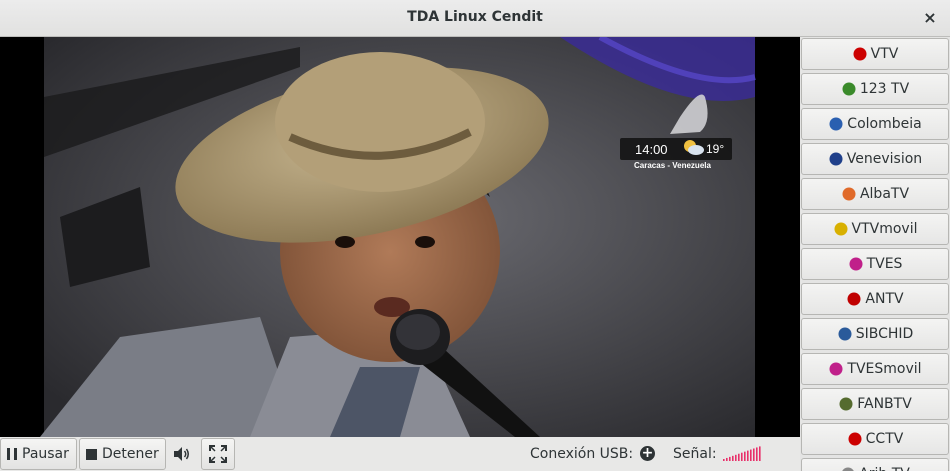 This screenshot has height=471, width=950. What do you see at coordinates (848, 468) in the screenshot?
I see `aribtv-logo-icon` at bounding box center [848, 468].